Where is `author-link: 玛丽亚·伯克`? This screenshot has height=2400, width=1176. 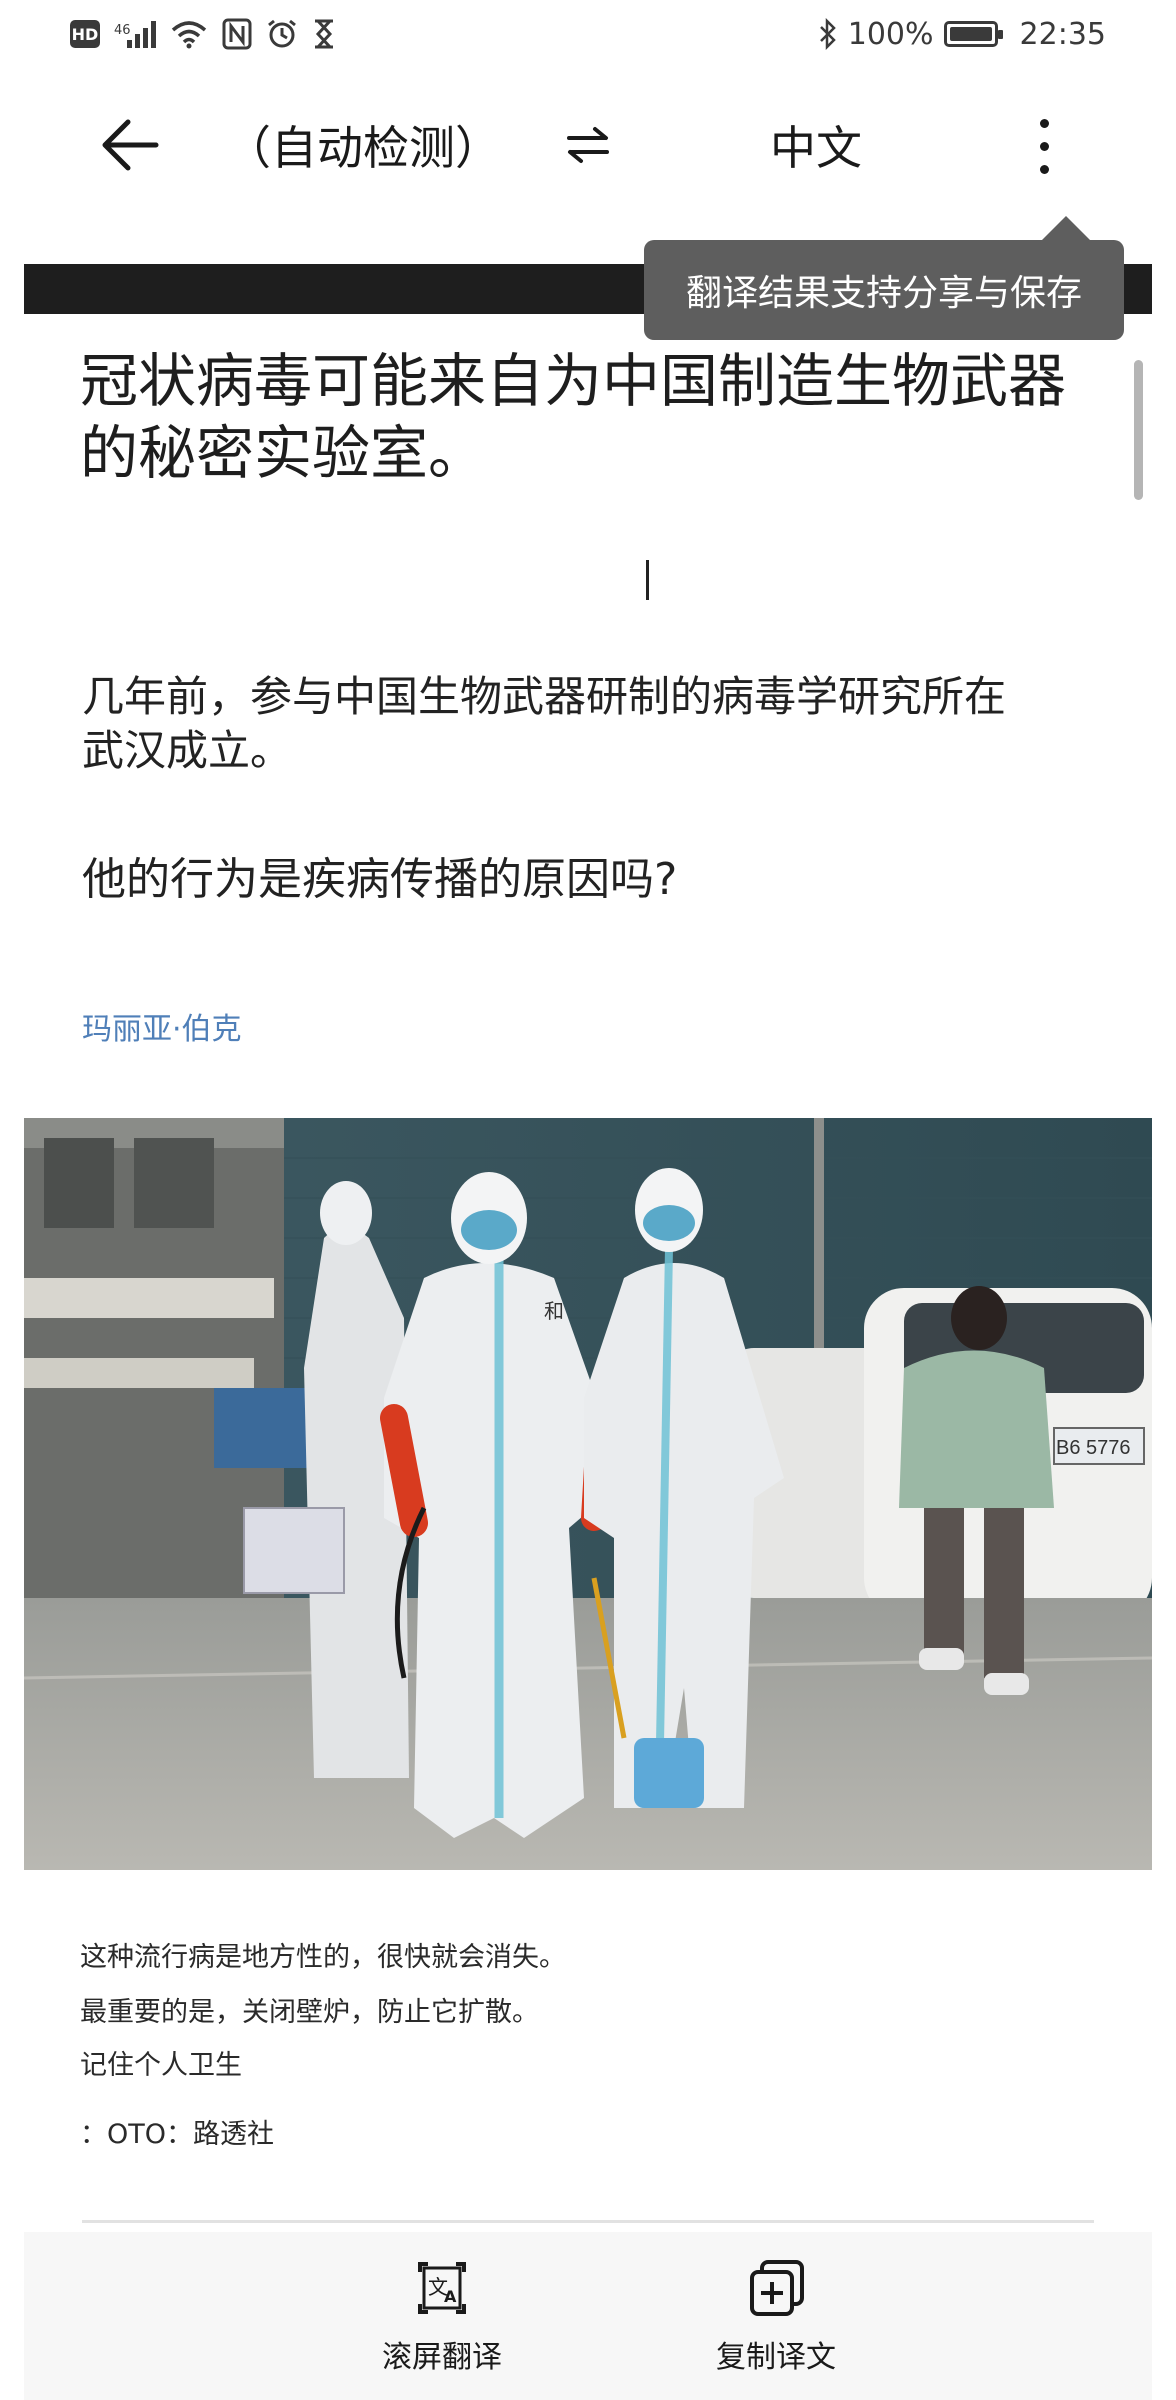
author-link: 玛丽亚·伯克 is located at coordinates (162, 1026).